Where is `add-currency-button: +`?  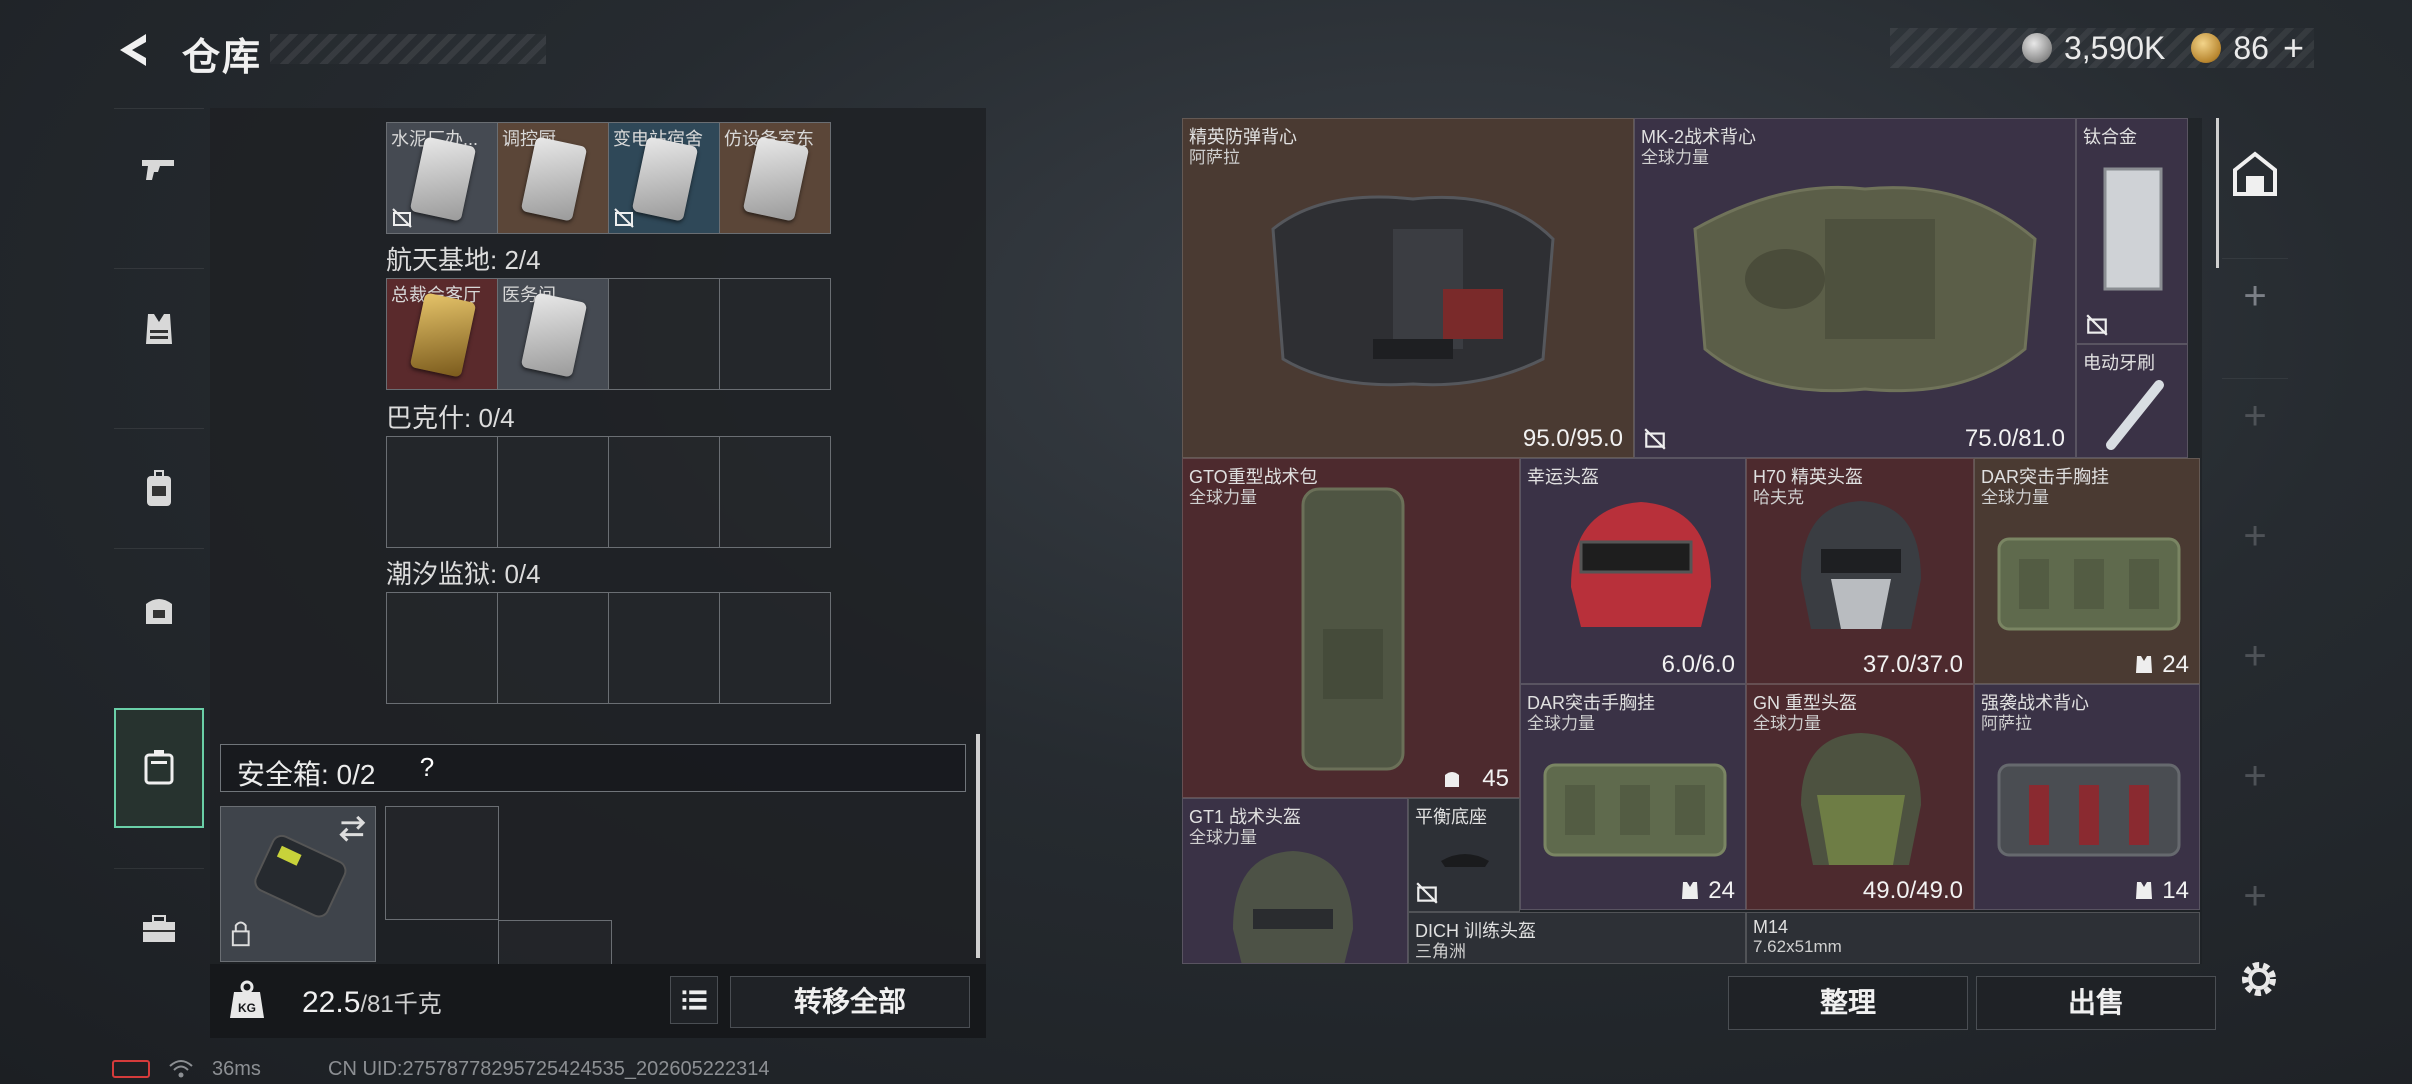 add-currency-button: + is located at coordinates (2293, 48).